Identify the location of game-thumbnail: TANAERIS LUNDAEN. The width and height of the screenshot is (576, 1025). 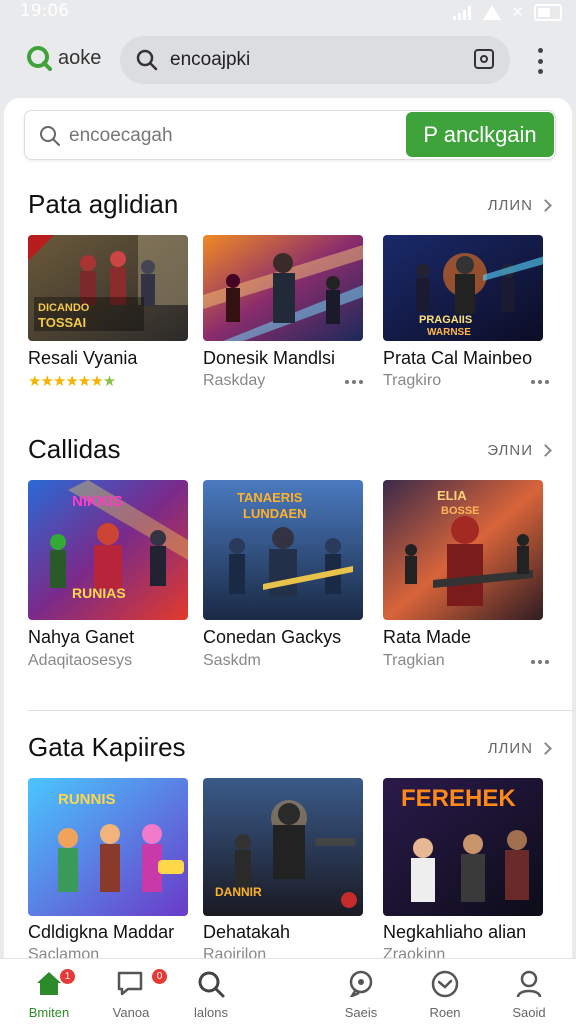
(283, 550).